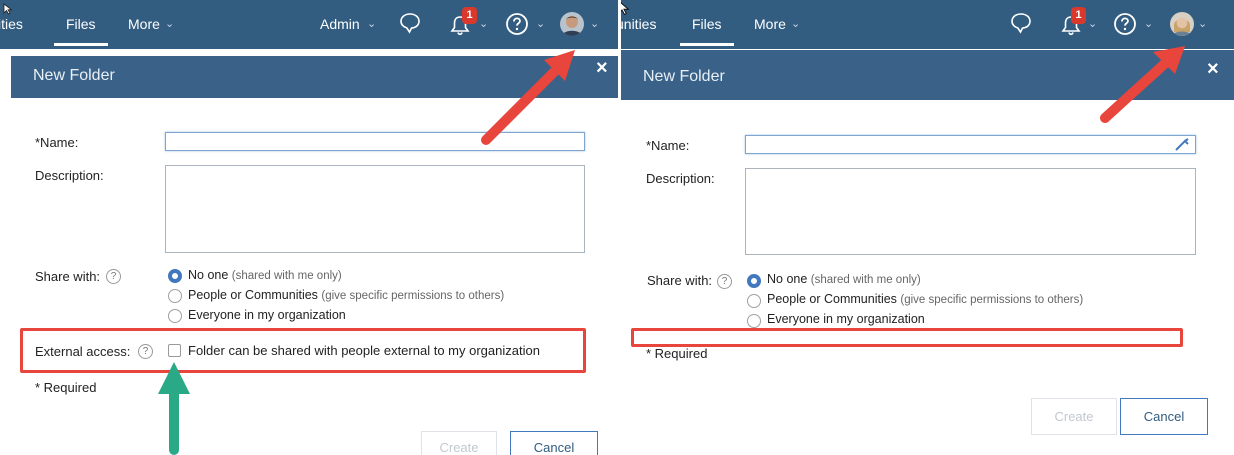 The width and height of the screenshot is (1234, 455). What do you see at coordinates (340, 24) in the screenshot?
I see `nav-admin: Admin` at bounding box center [340, 24].